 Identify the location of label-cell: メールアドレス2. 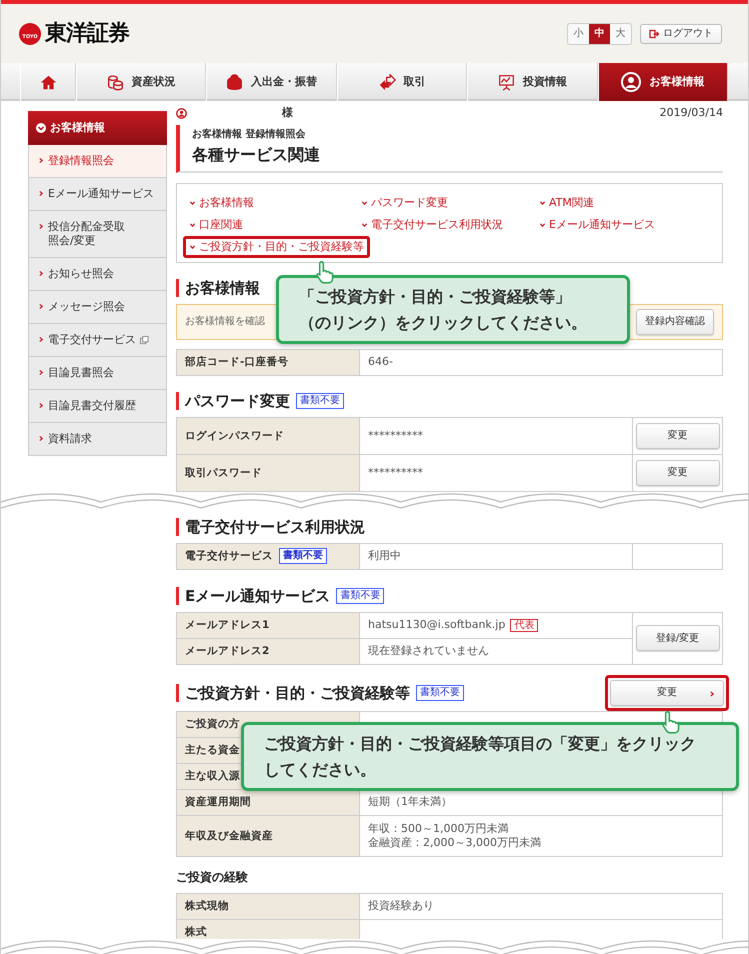
(268, 651).